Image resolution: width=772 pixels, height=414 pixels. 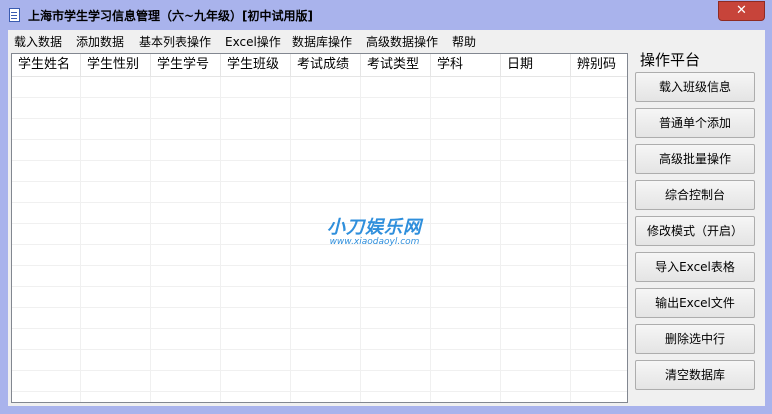 What do you see at coordinates (466, 65) in the screenshot?
I see `column-header-subject: 学科` at bounding box center [466, 65].